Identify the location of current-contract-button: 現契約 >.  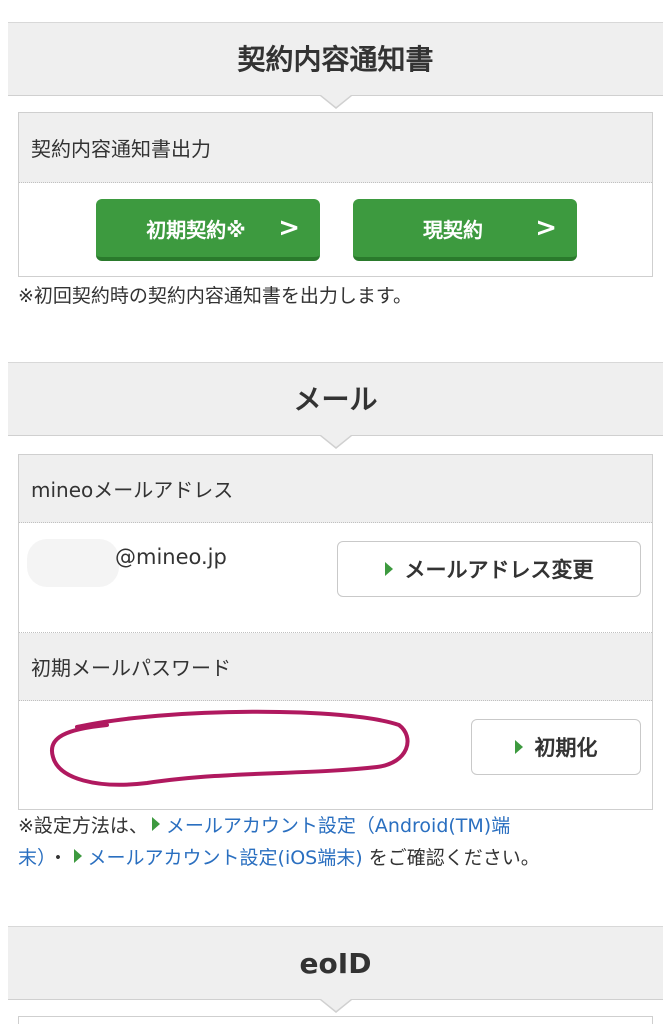
(465, 230).